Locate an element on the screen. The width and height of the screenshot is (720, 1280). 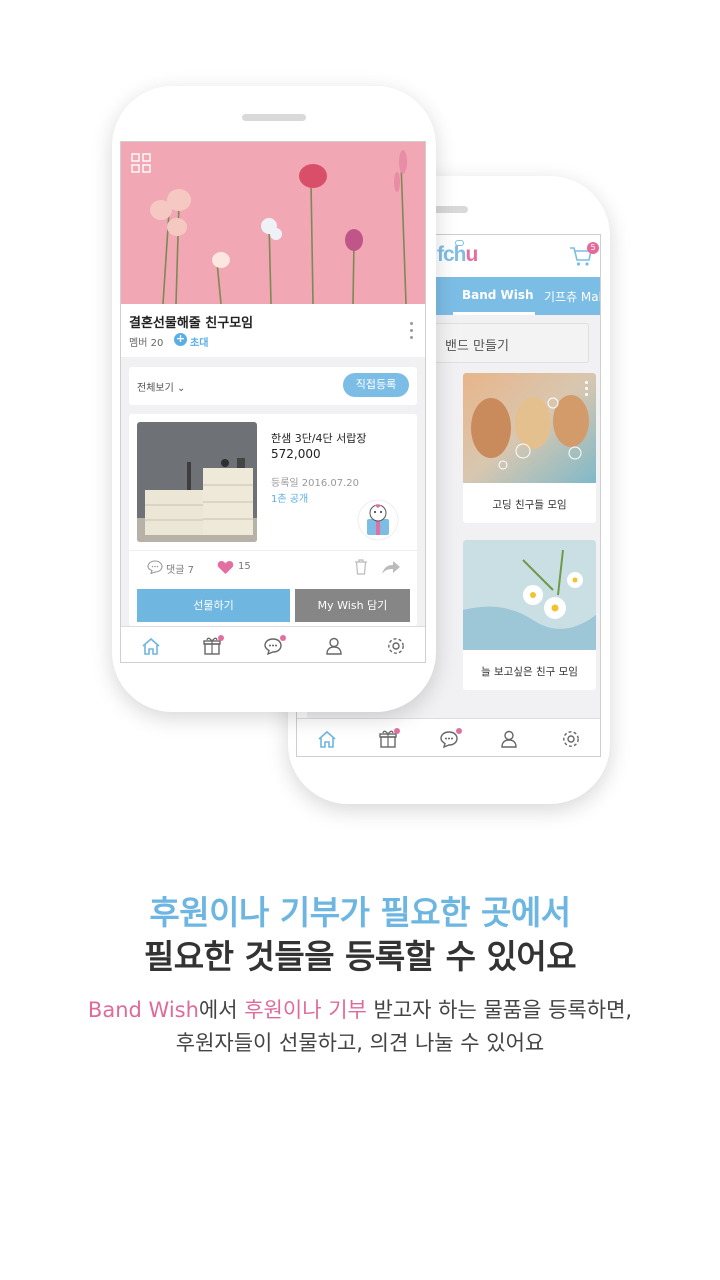
band-card: 고딩 친구들 모임 is located at coordinates (529, 448).